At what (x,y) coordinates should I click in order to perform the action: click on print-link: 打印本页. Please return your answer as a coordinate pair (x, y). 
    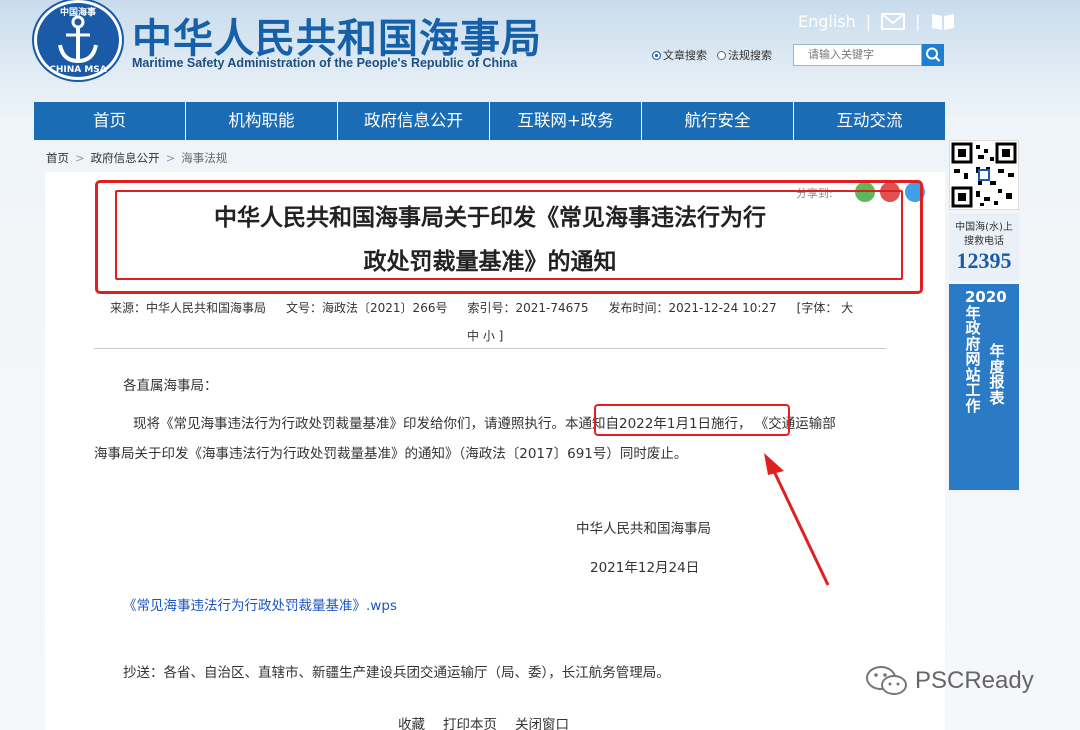
    Looking at the image, I should click on (470, 721).